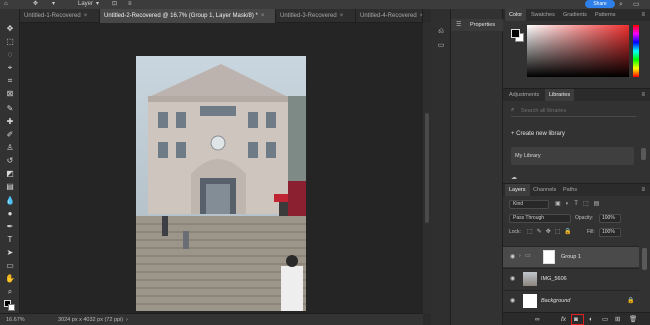  Describe the element at coordinates (85, 4) in the screenshot. I see `layer-select-label: Layer` at that location.